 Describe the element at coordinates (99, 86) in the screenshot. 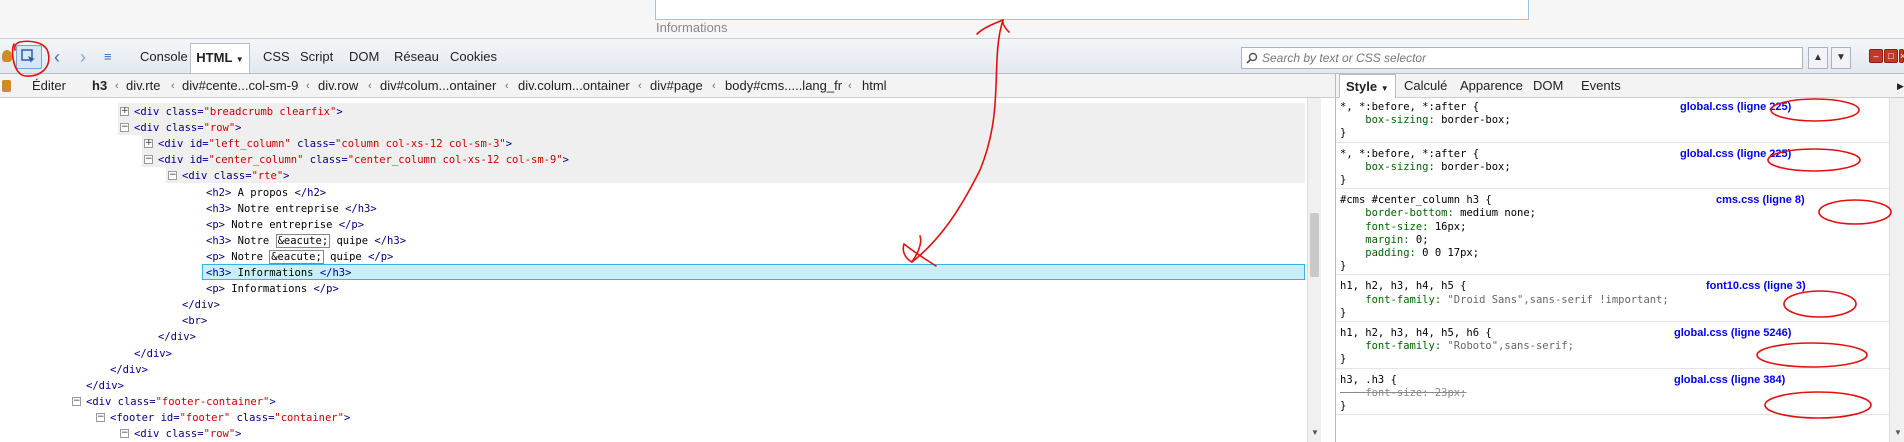

I see `breadcrumb-item-h3: h3` at that location.